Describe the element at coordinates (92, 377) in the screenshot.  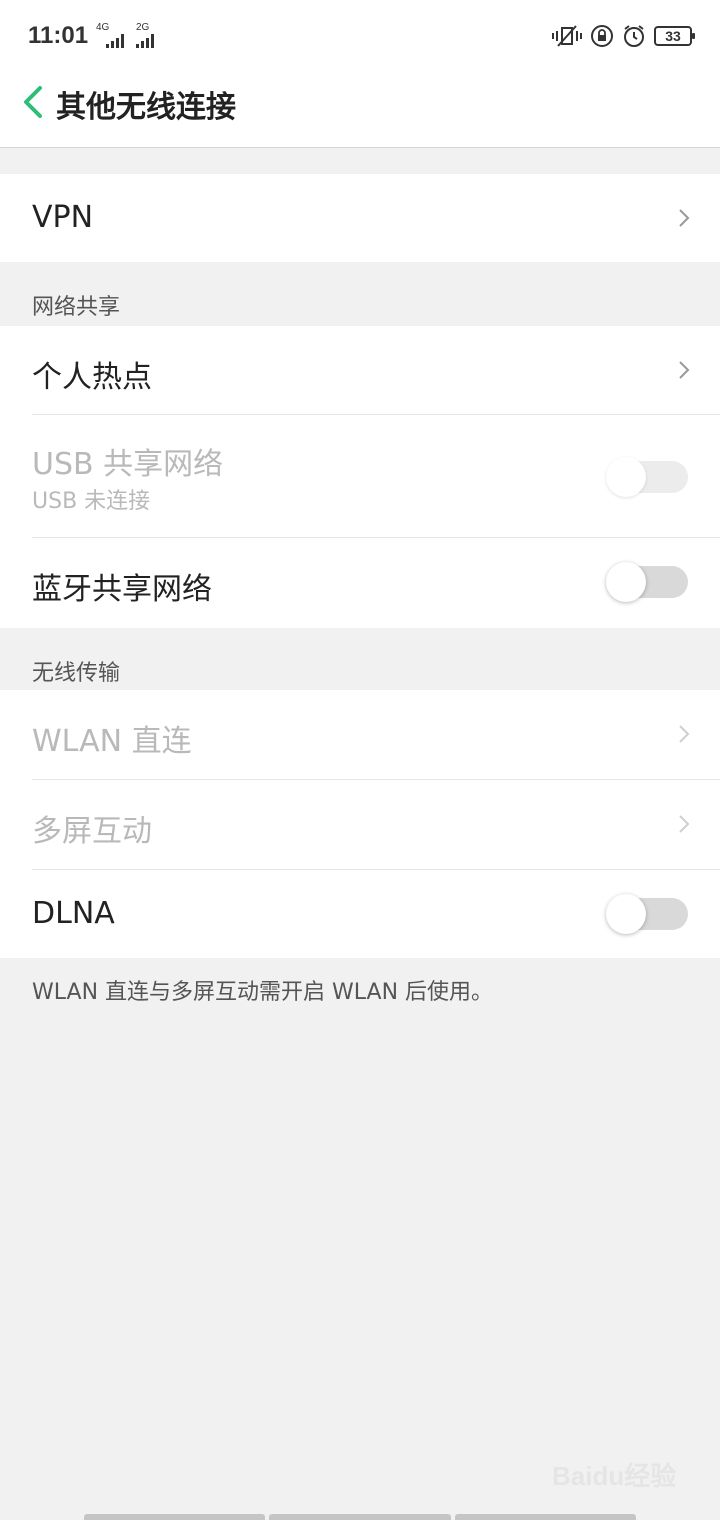
I see `hotspot-label: 个人热点` at that location.